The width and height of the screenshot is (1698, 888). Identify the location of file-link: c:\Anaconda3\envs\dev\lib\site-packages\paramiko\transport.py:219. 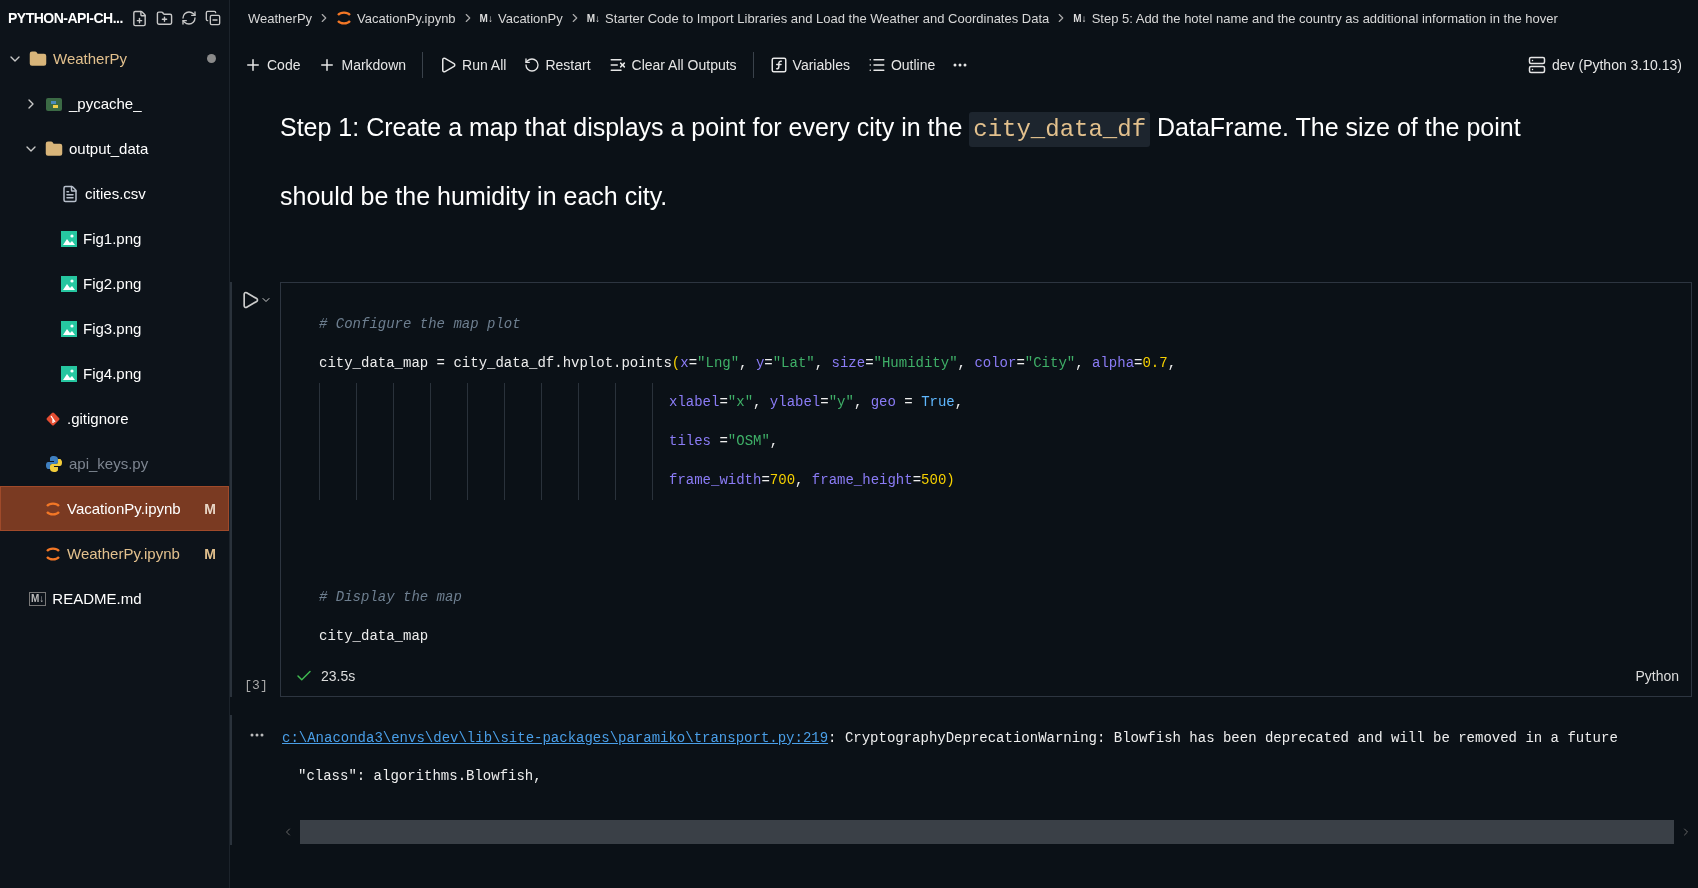
(555, 738).